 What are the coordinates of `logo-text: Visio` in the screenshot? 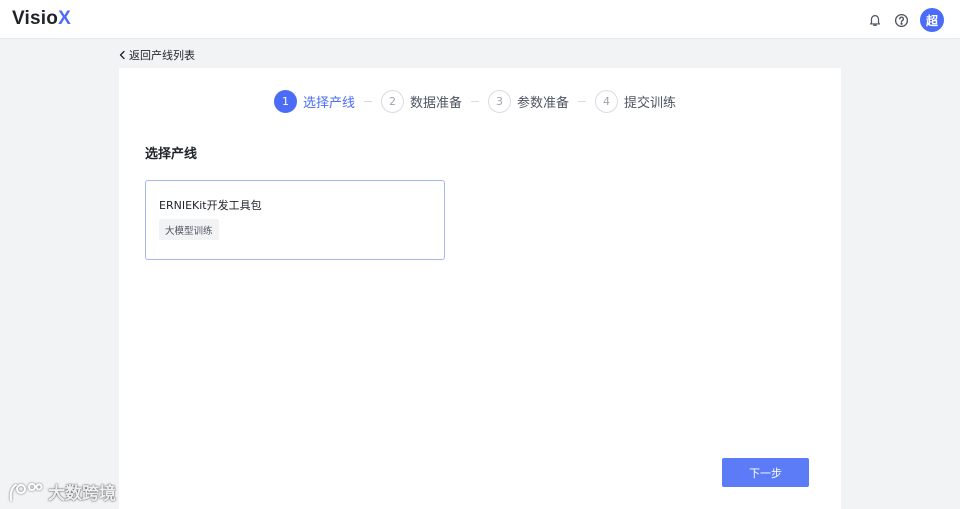 It's located at (35, 18).